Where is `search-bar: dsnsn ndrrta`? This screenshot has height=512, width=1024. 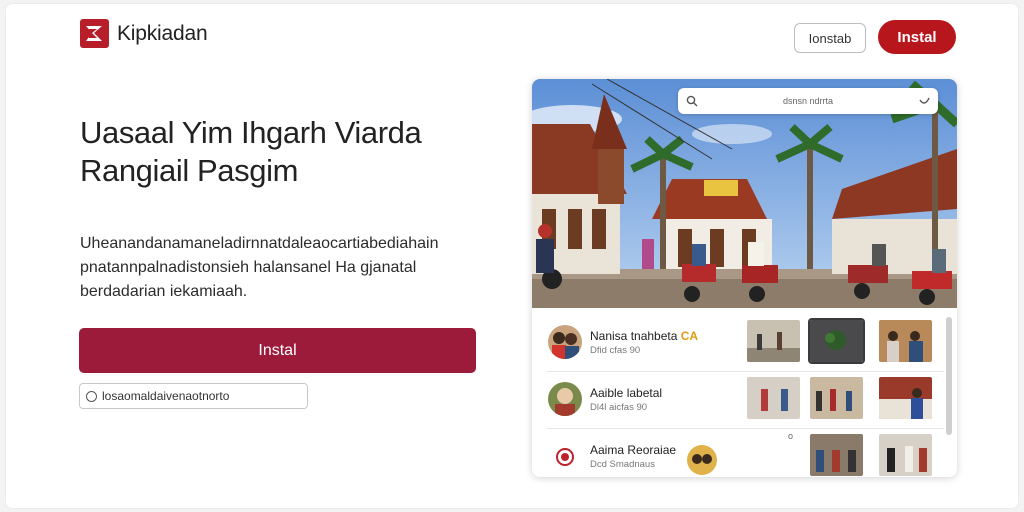 search-bar: dsnsn ndrrta is located at coordinates (808, 101).